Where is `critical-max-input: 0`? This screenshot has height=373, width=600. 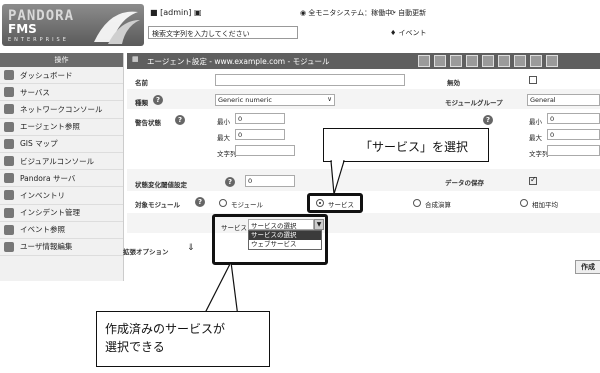
critical-max-input: 0 is located at coordinates (573, 134).